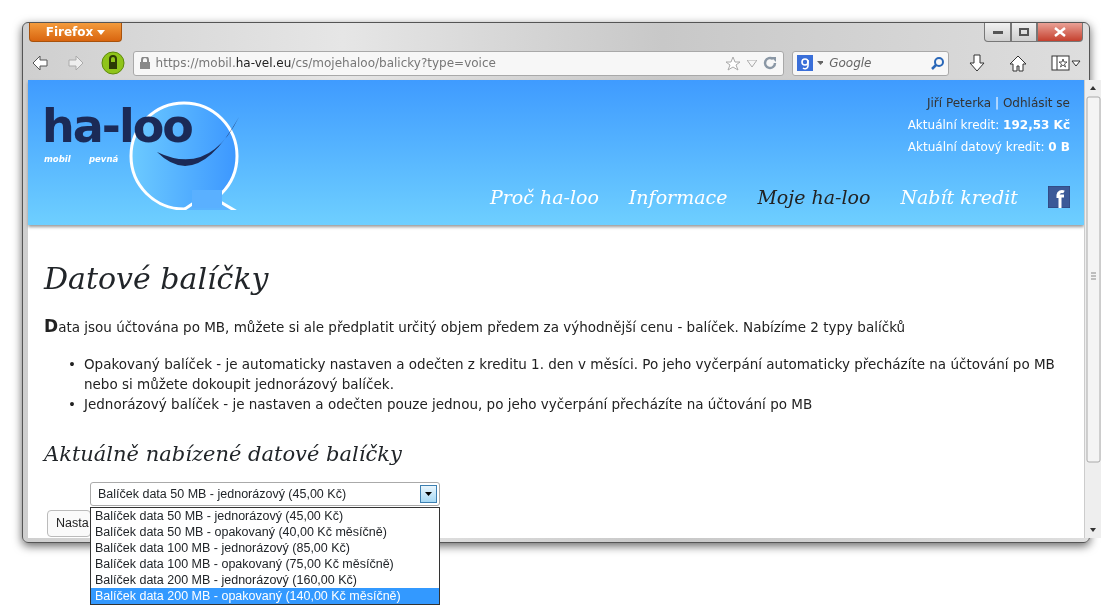 The image size is (1118, 612). Describe the element at coordinates (814, 197) in the screenshot. I see `nav-link: Moje ha-loo` at that location.